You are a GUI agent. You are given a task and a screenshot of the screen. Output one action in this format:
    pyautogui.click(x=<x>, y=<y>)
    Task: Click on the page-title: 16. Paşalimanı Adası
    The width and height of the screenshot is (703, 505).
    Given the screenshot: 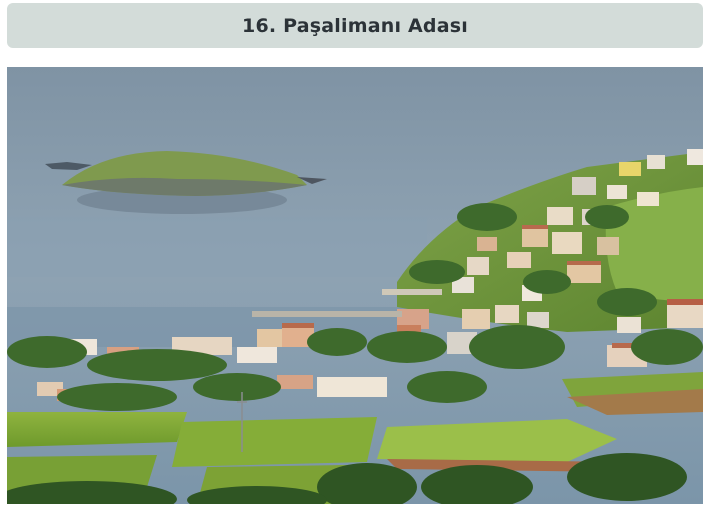 What is the action you would take?
    pyautogui.click(x=355, y=25)
    